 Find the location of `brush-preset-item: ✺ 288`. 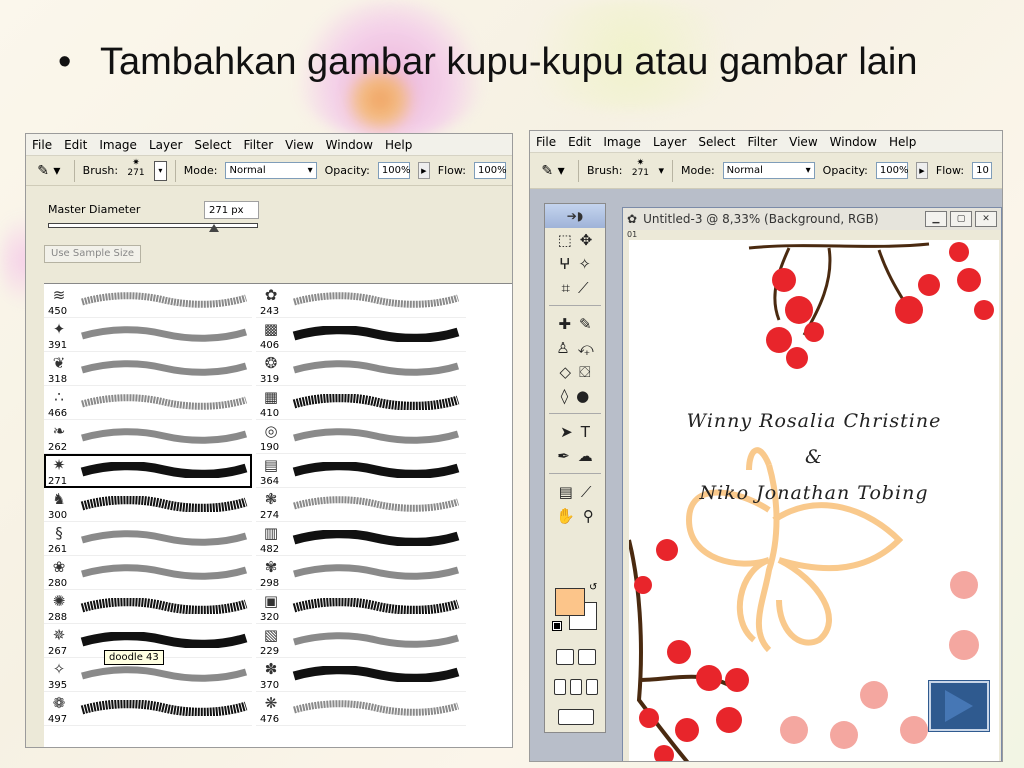

brush-preset-item: ✺ 288 is located at coordinates (148, 607).